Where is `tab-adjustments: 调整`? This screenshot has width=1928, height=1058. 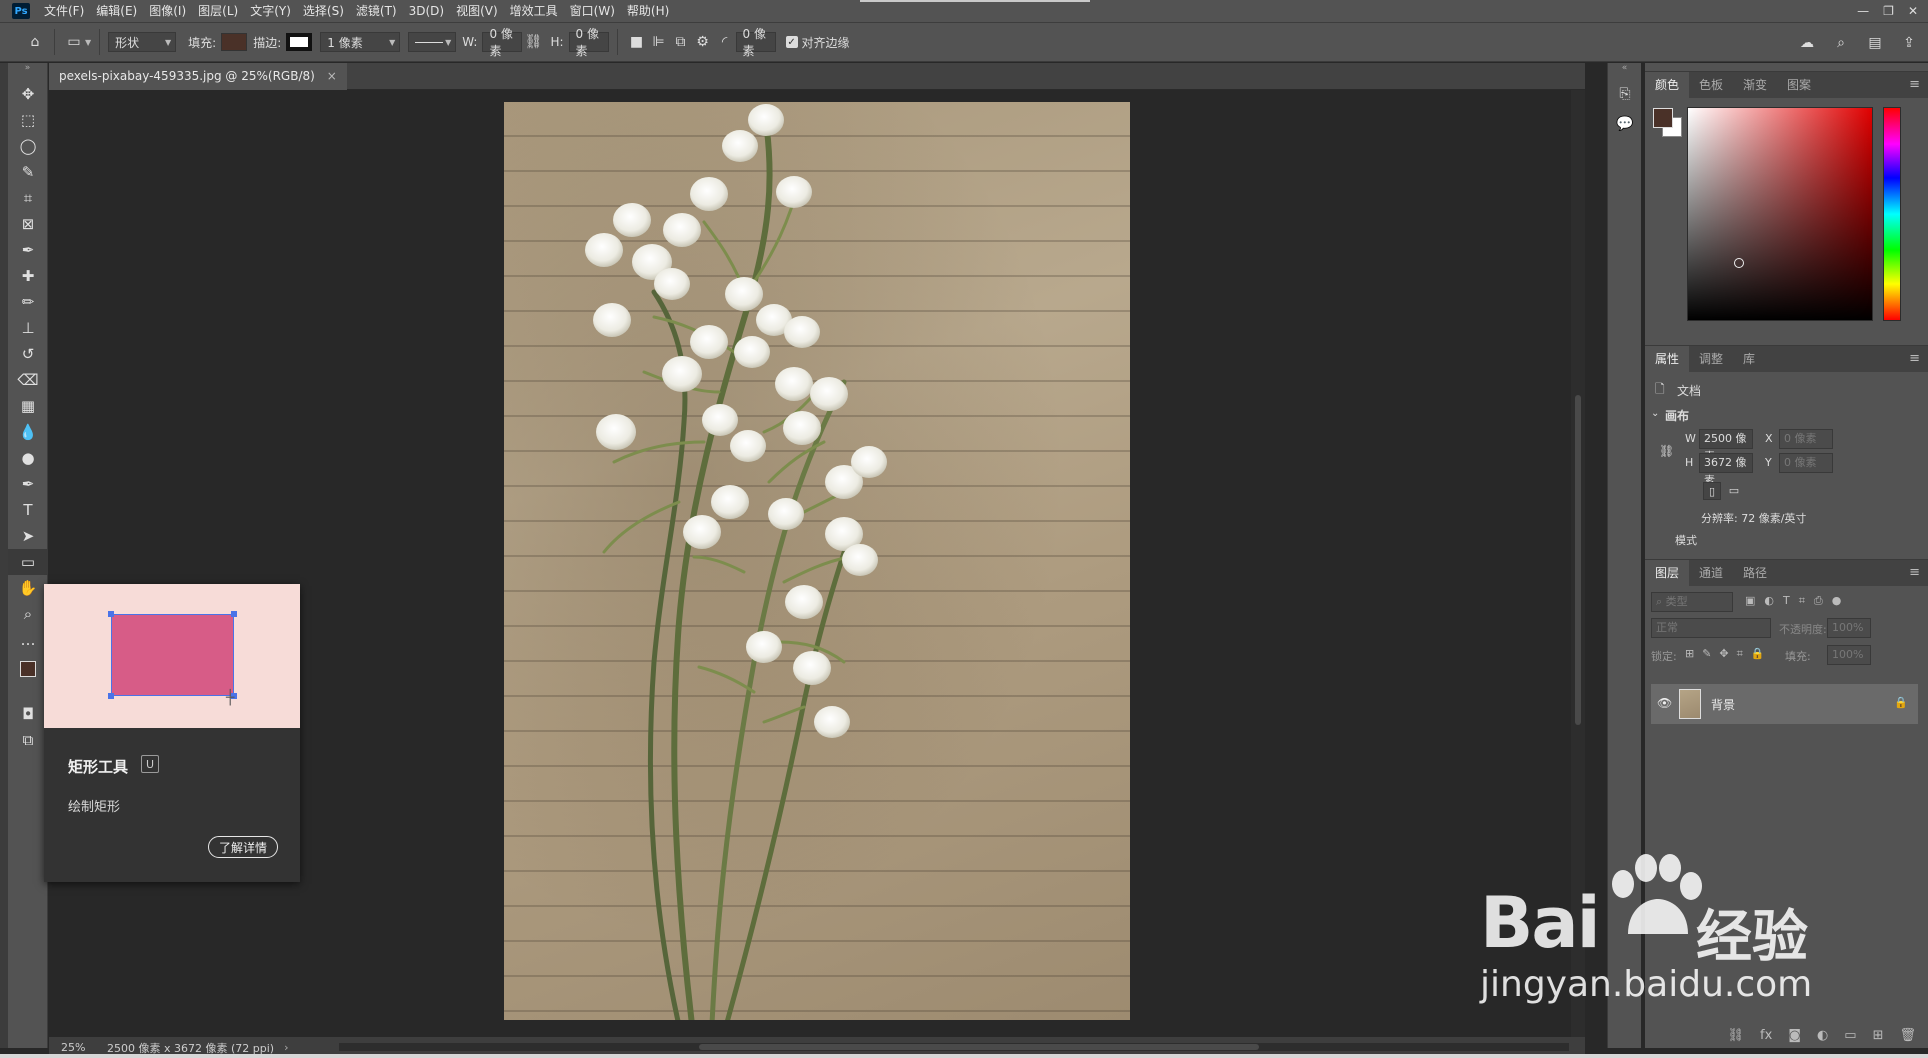
tab-adjustments: 调整 is located at coordinates (1711, 359).